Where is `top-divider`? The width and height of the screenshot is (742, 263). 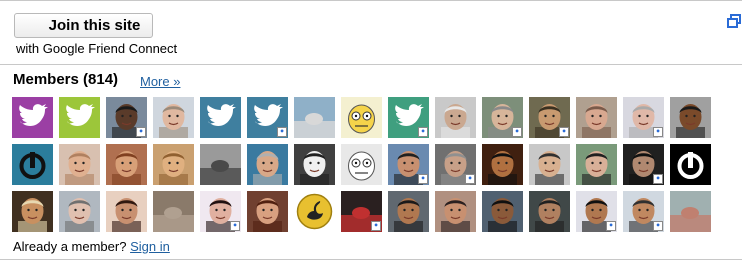
top-divider is located at coordinates (371, 0).